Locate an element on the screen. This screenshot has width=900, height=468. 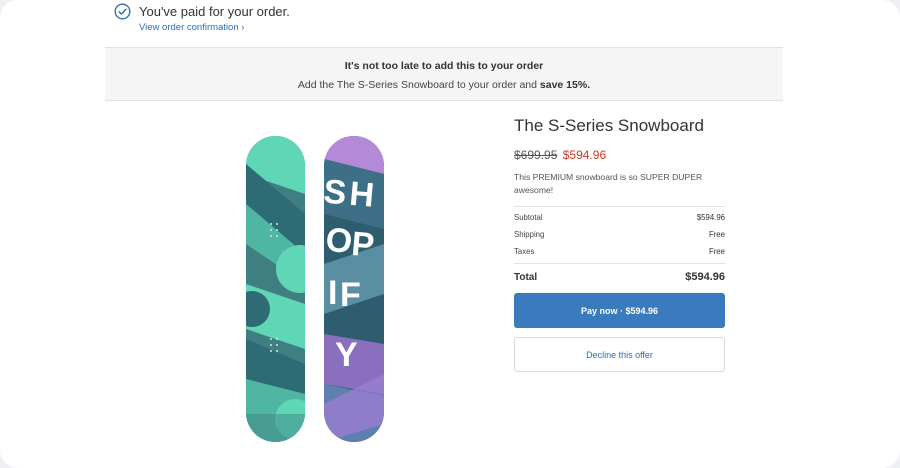
summary-value: $594.96 is located at coordinates (710, 217).